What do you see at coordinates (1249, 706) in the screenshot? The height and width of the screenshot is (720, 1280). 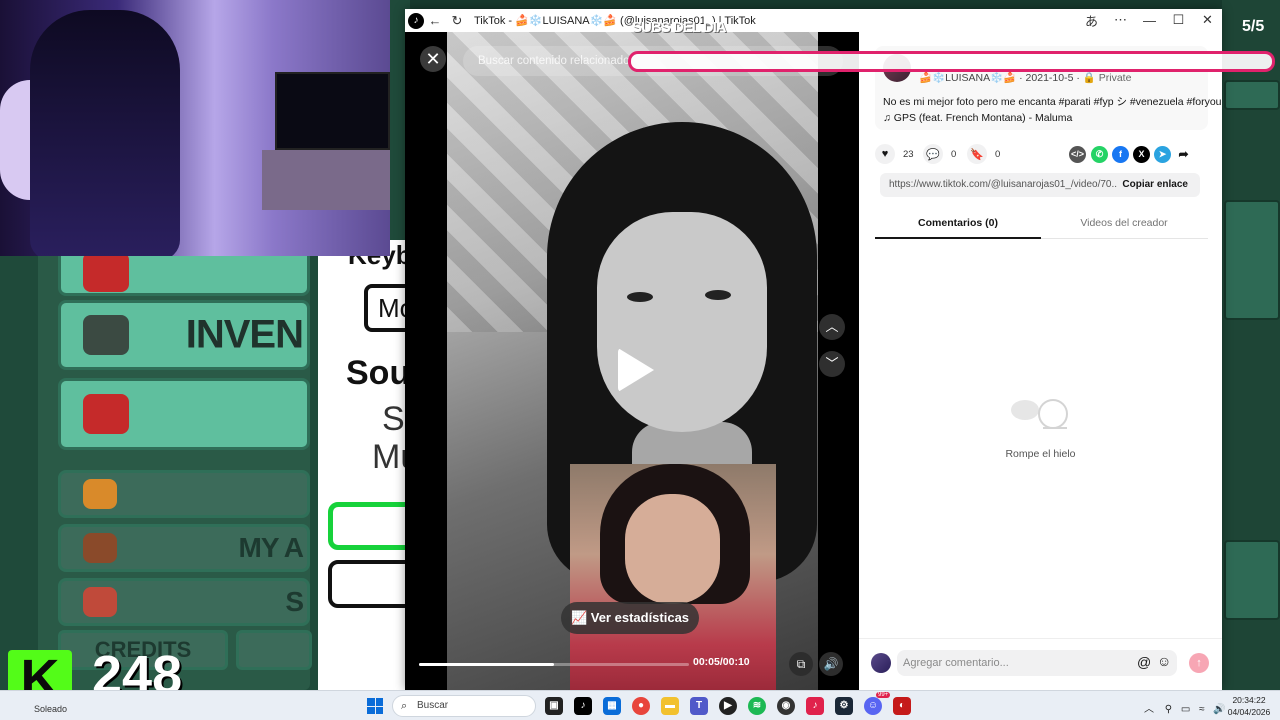 I see `taskbar-clock: 20:34:22 04/04/2026` at bounding box center [1249, 706].